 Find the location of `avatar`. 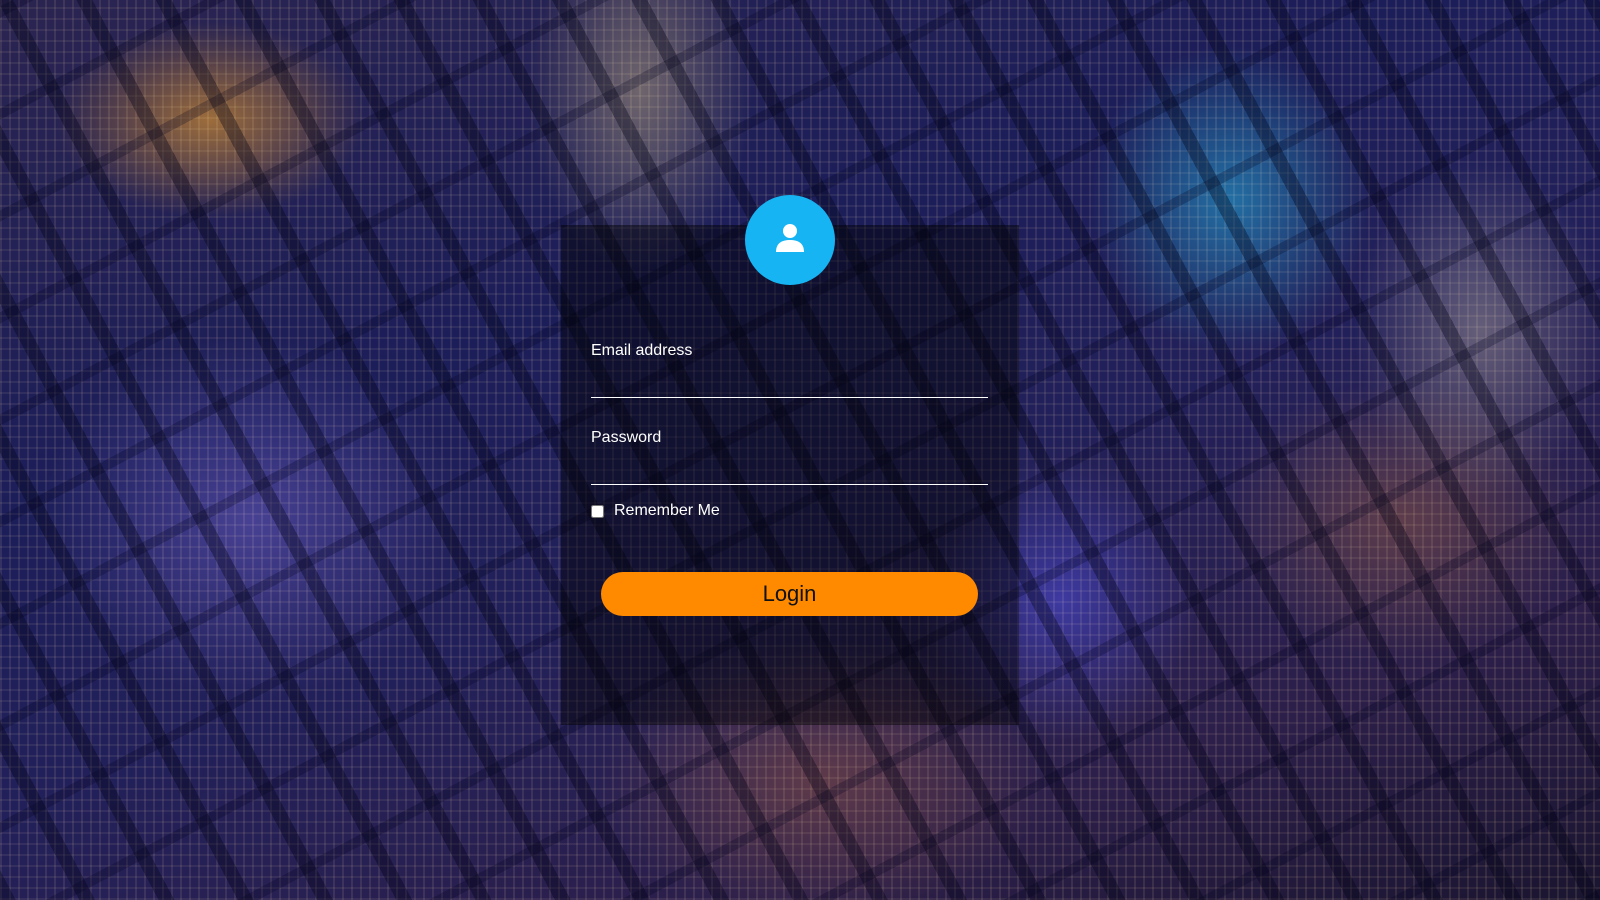

avatar is located at coordinates (790, 240).